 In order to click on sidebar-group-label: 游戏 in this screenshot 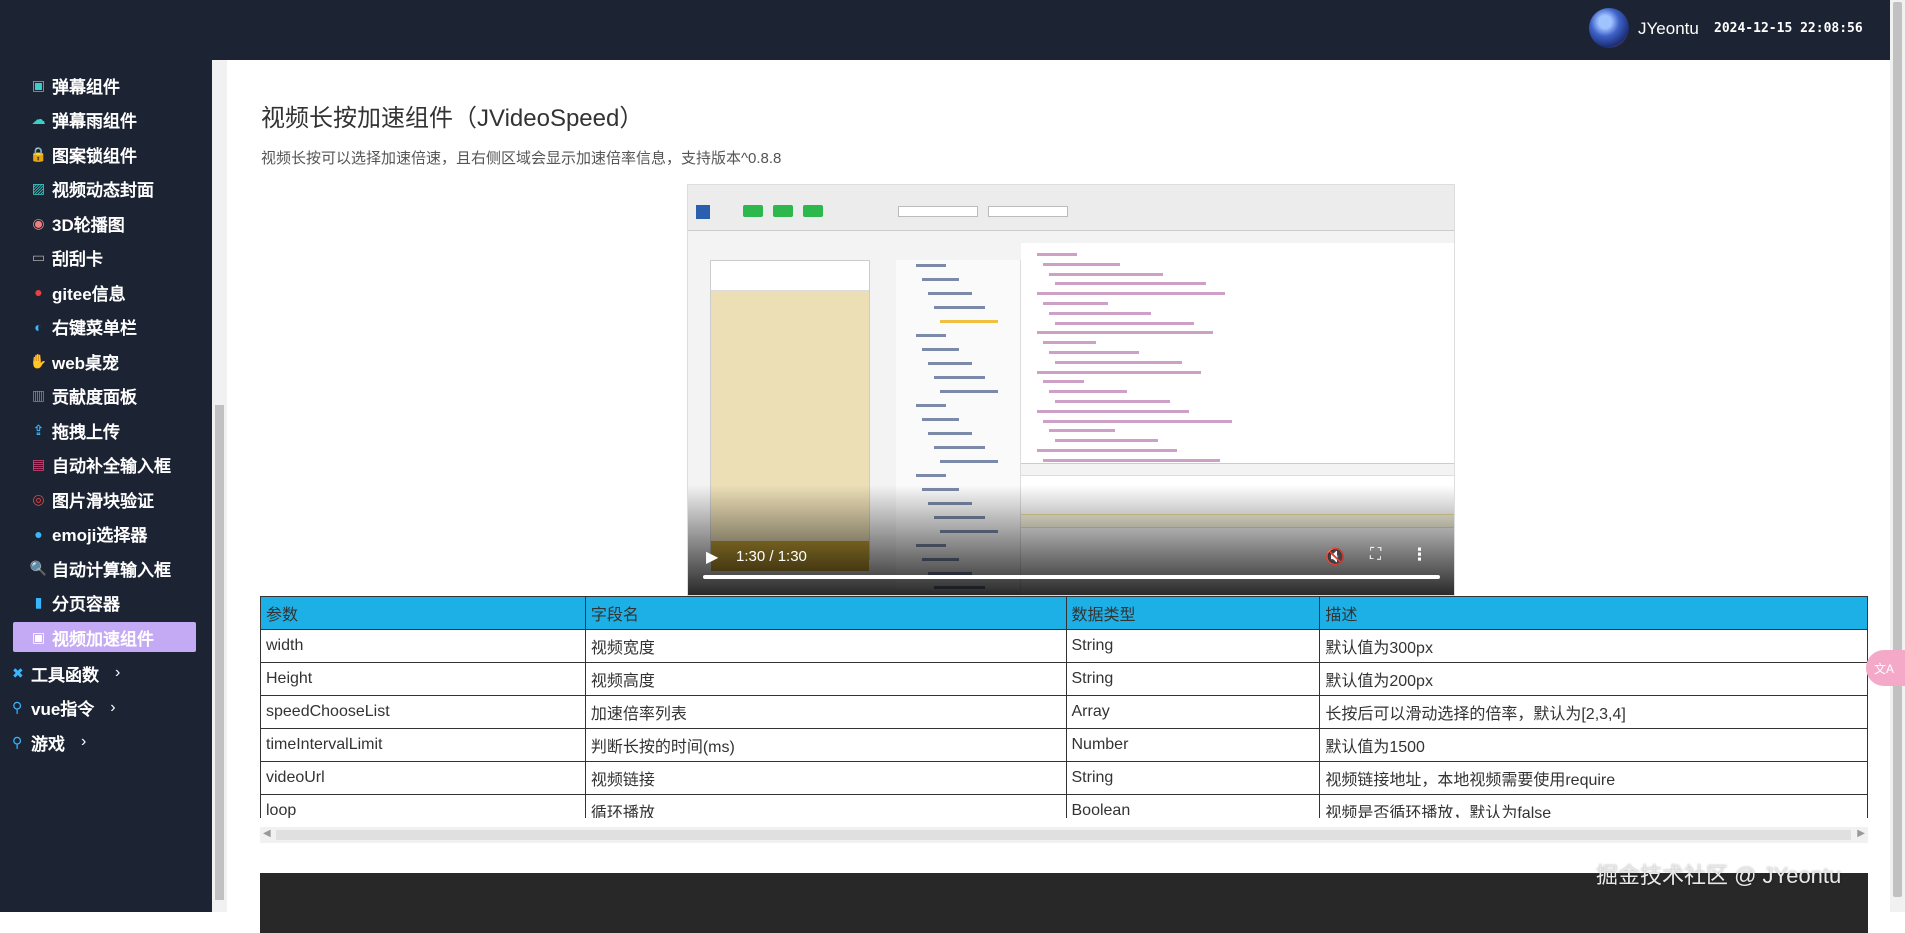, I will do `click(48, 744)`.